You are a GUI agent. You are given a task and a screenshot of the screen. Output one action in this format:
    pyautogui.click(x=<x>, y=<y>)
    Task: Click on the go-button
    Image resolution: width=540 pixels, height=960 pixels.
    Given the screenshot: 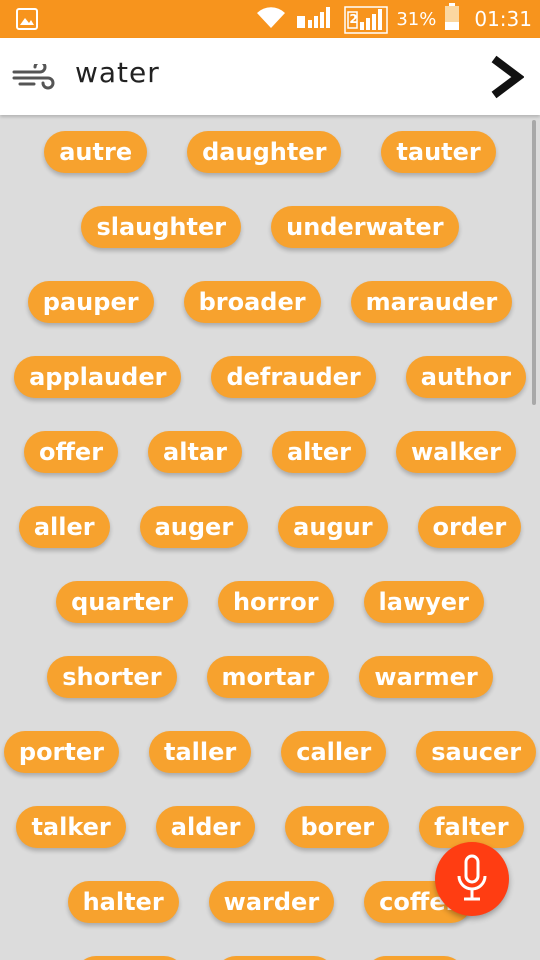 What is the action you would take?
    pyautogui.click(x=506, y=77)
    